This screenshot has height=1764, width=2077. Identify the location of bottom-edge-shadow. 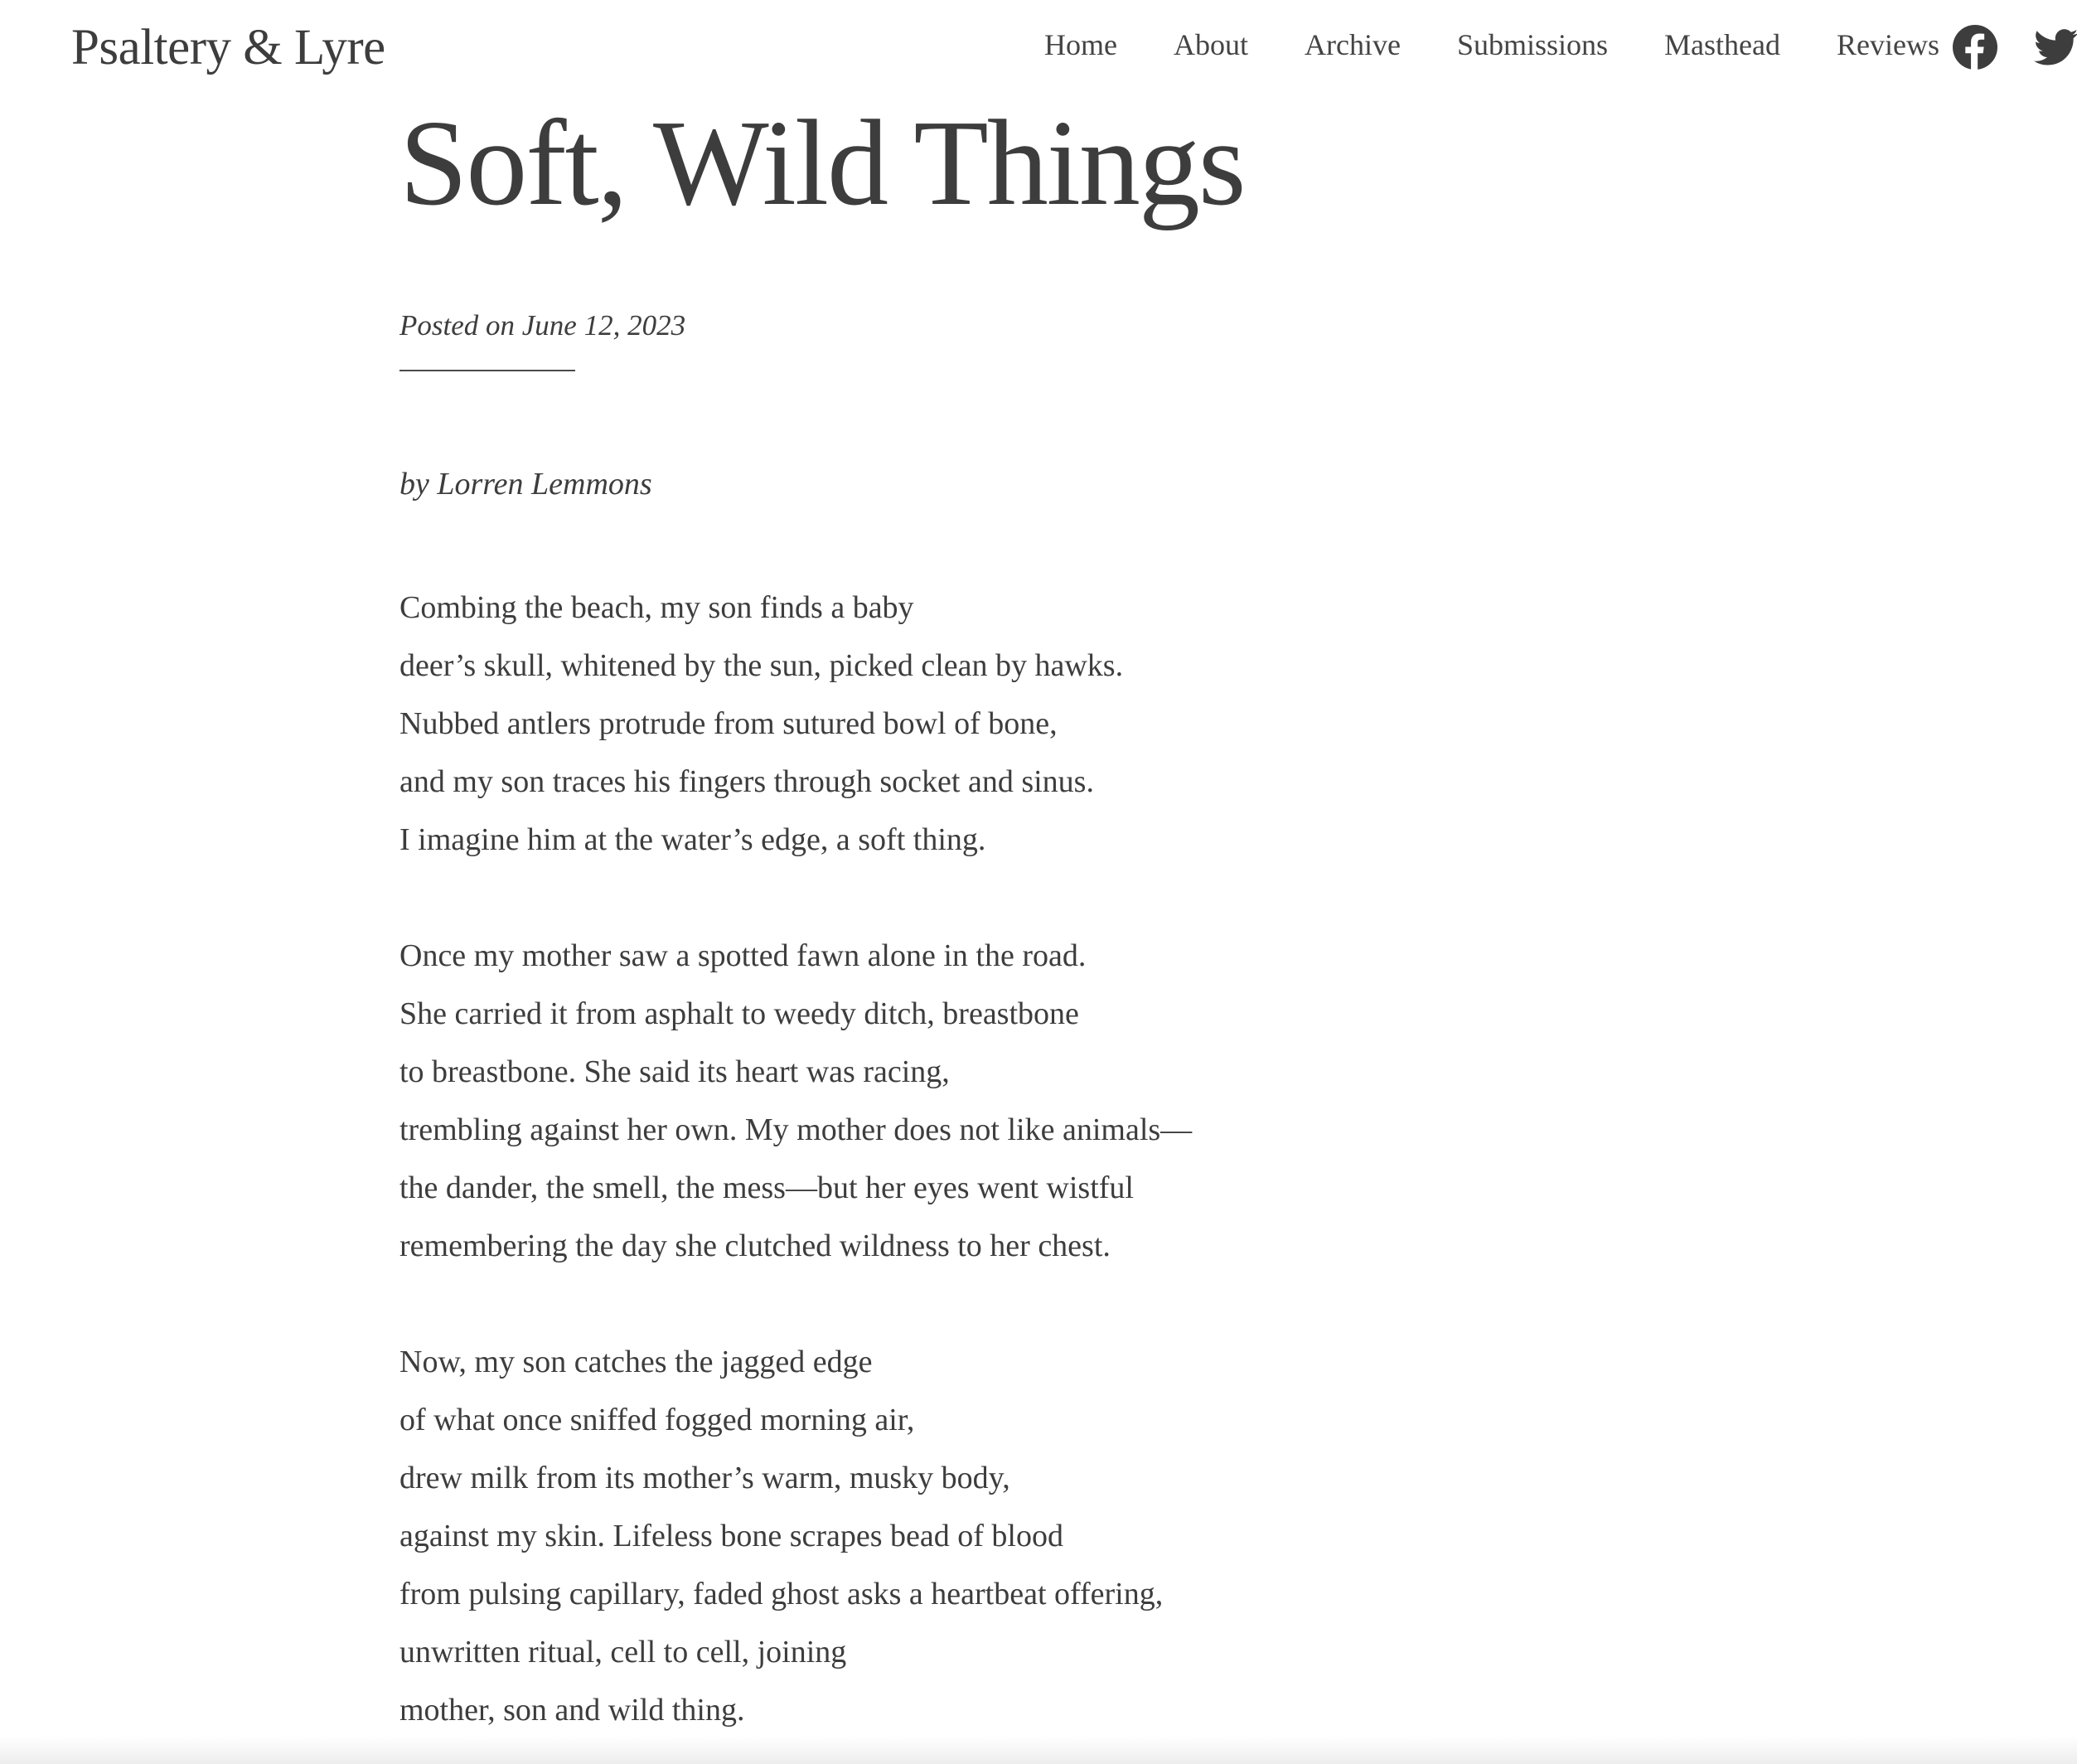
(1038, 1750).